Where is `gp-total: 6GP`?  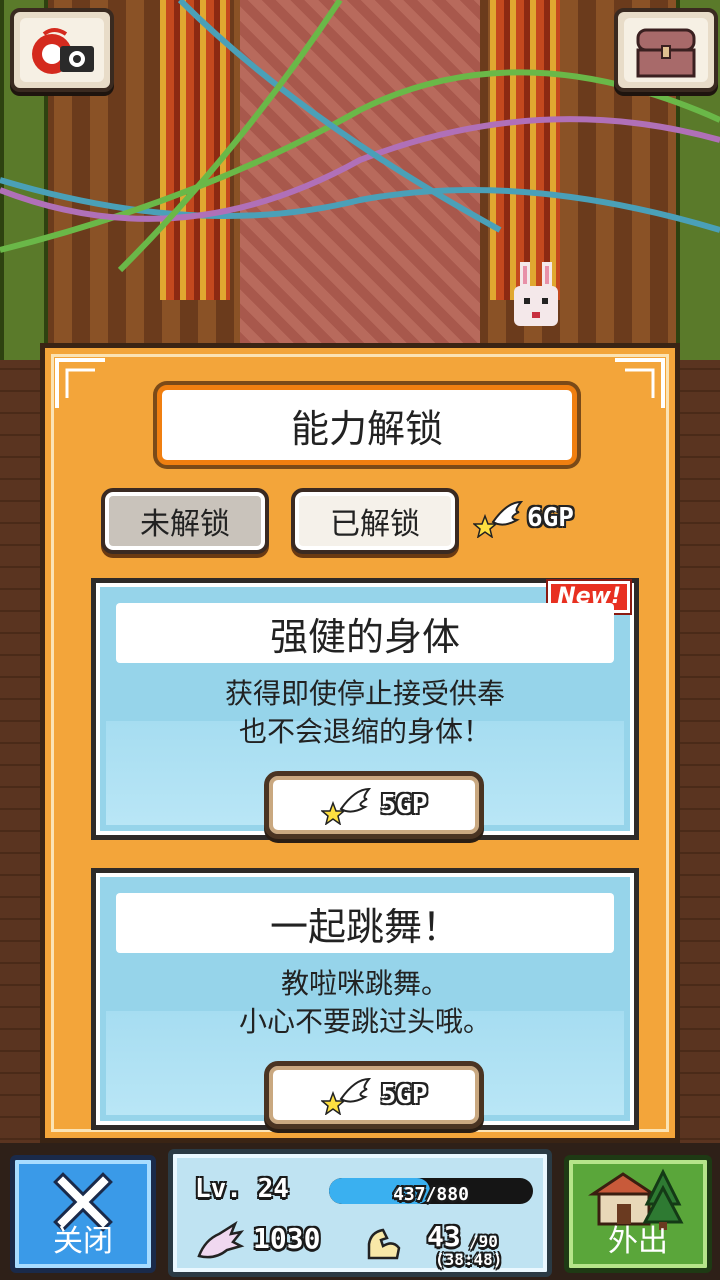 gp-total: 6GP is located at coordinates (523, 518).